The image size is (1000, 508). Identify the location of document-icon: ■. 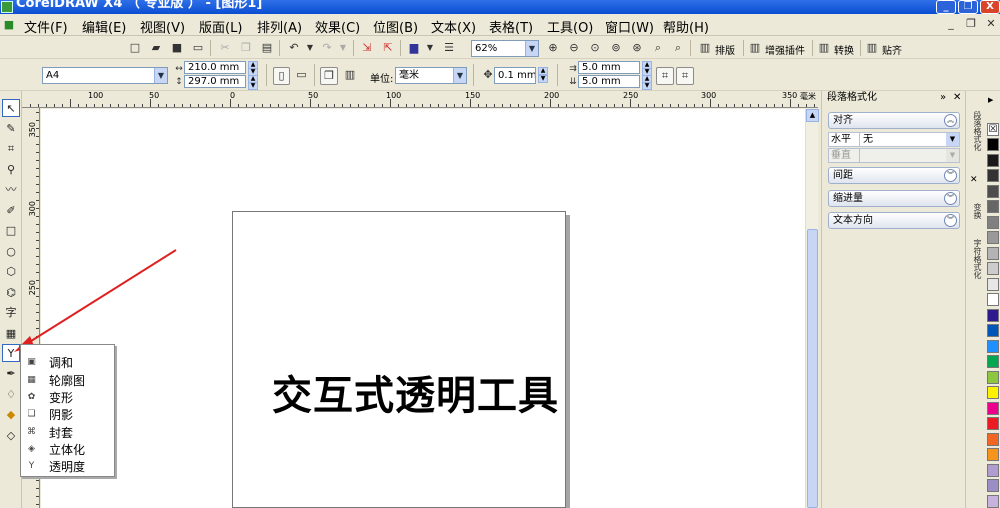
(9, 25).